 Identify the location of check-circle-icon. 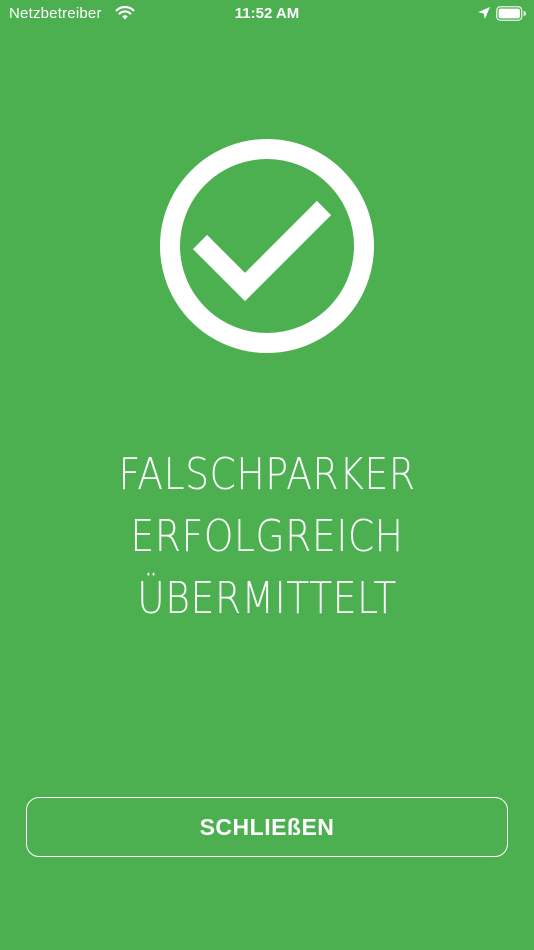
(267, 246).